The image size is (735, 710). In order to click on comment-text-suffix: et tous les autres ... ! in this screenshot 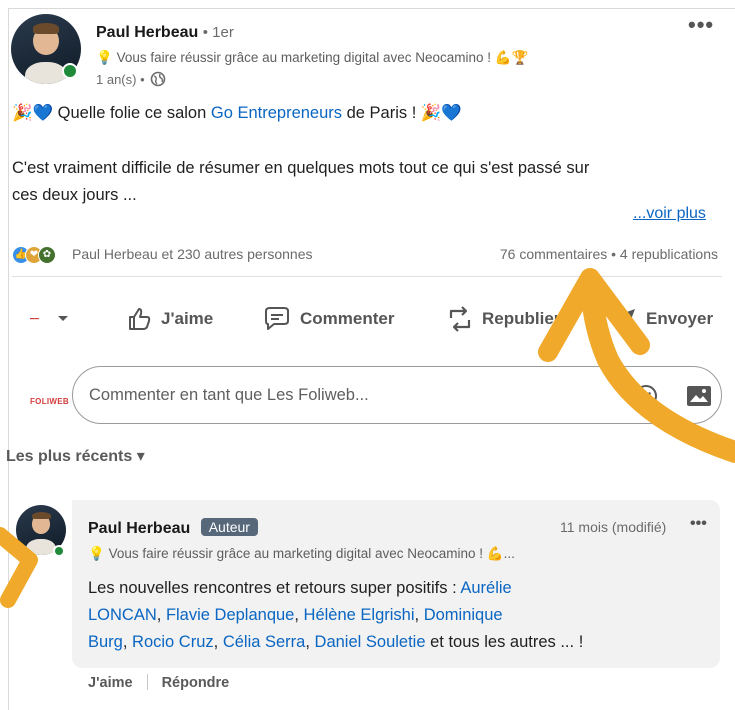, I will do `click(504, 642)`.